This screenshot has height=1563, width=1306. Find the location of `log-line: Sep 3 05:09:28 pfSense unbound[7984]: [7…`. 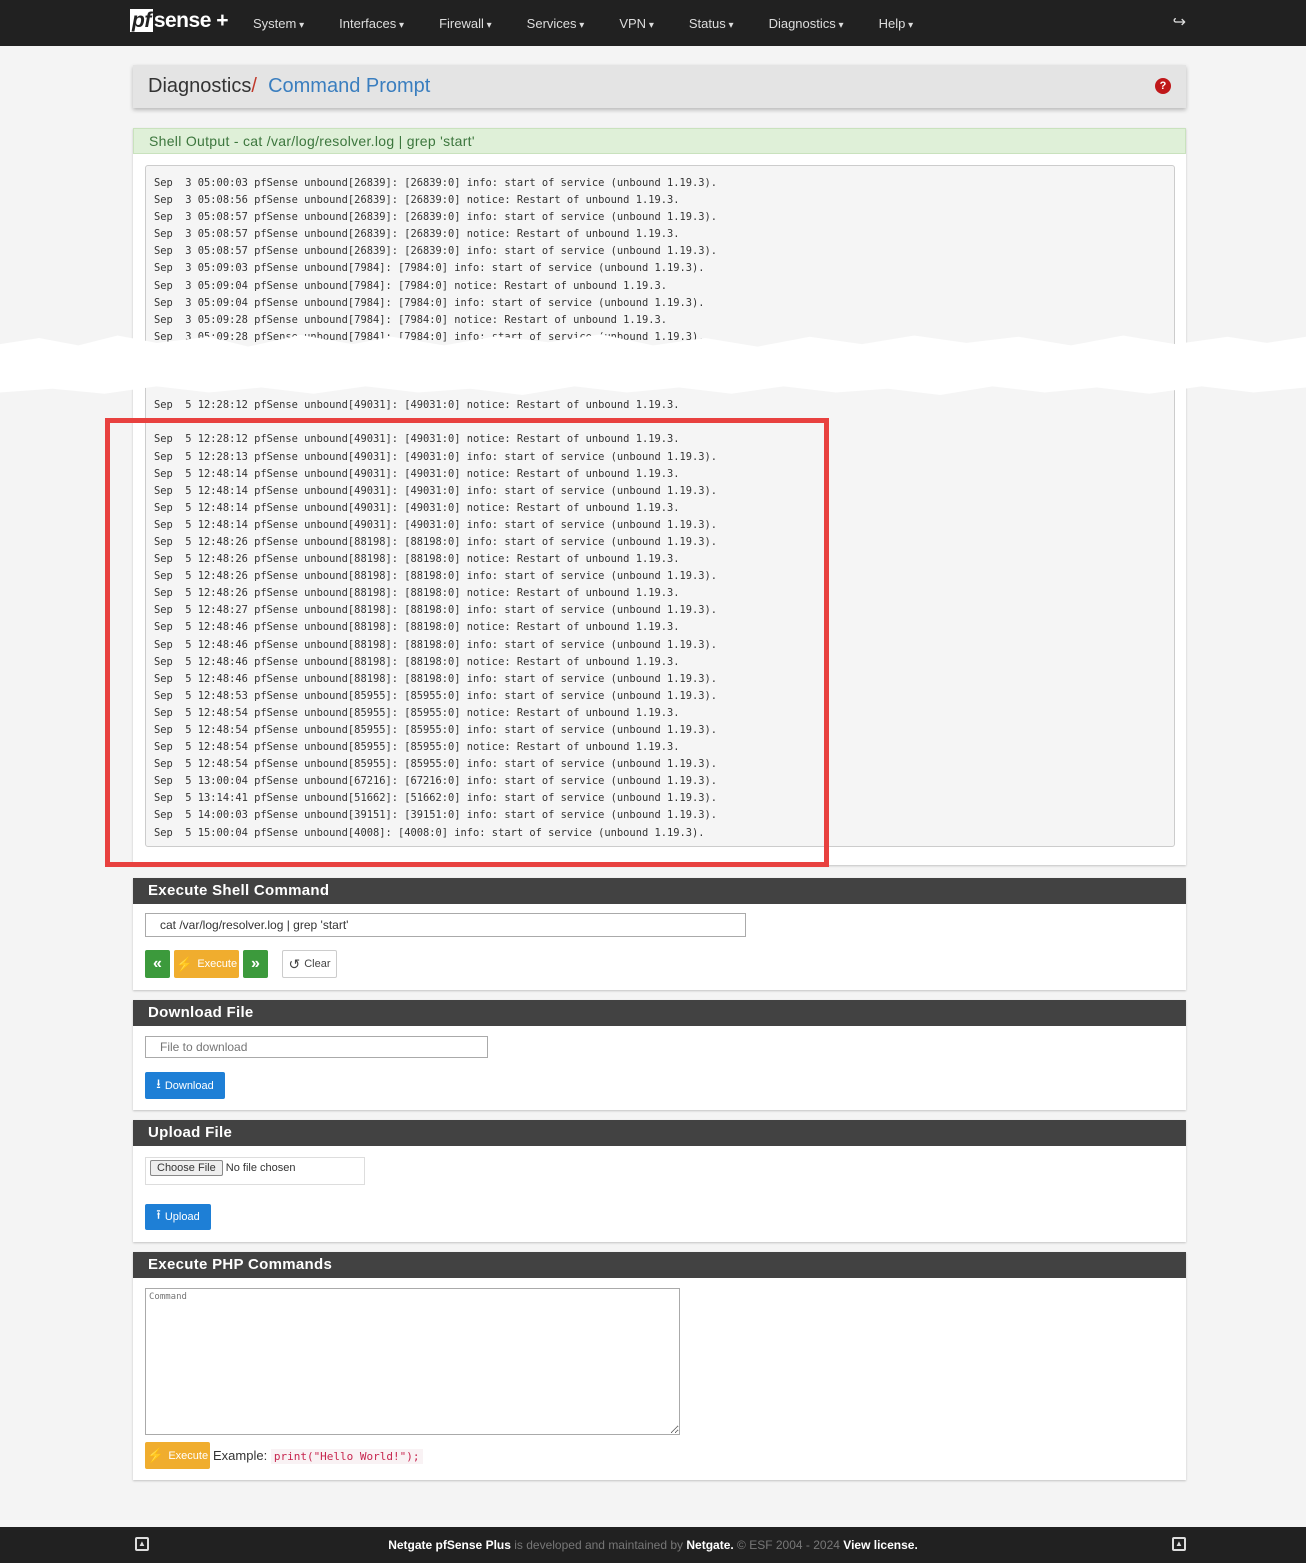

log-line: Sep 3 05:09:28 pfSense unbound[7984]: [7… is located at coordinates (410, 319).